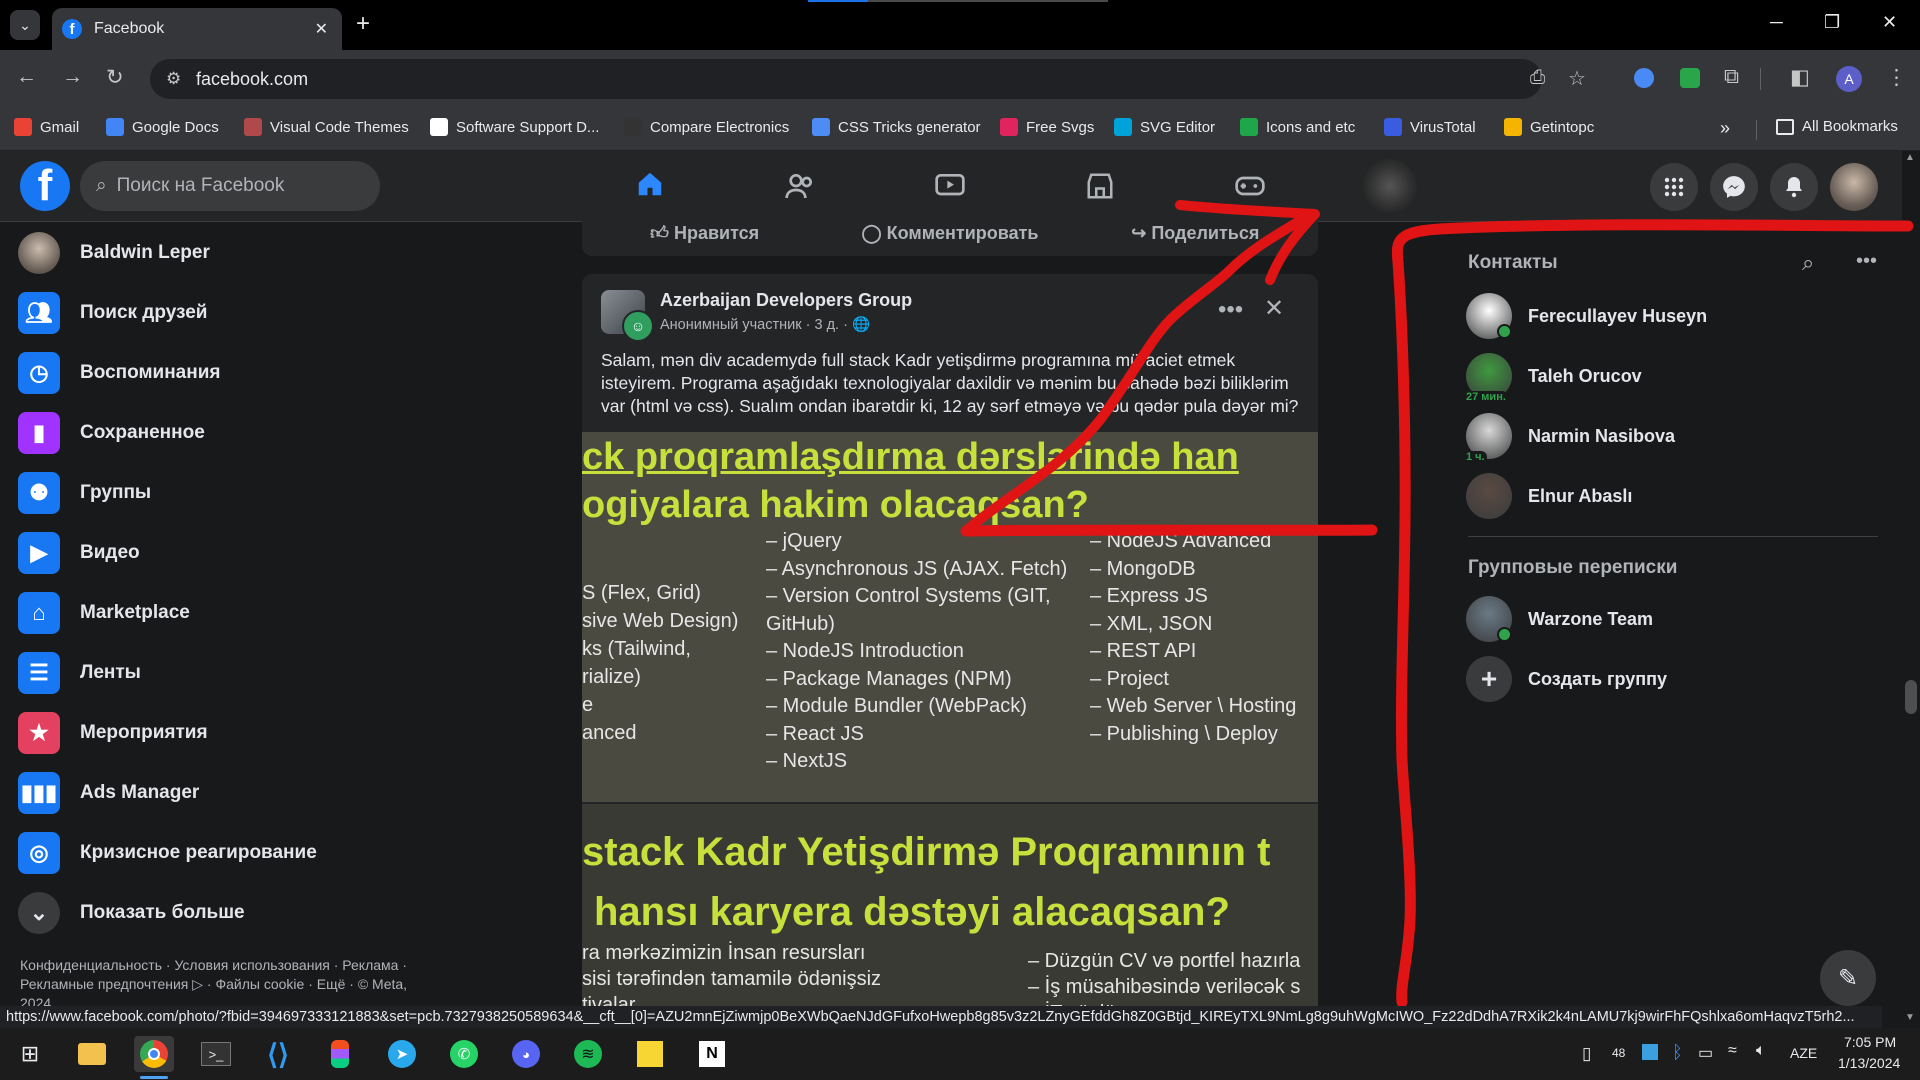 This screenshot has height=1080, width=1920. I want to click on like-icon: 👍︎, so click(662, 233).